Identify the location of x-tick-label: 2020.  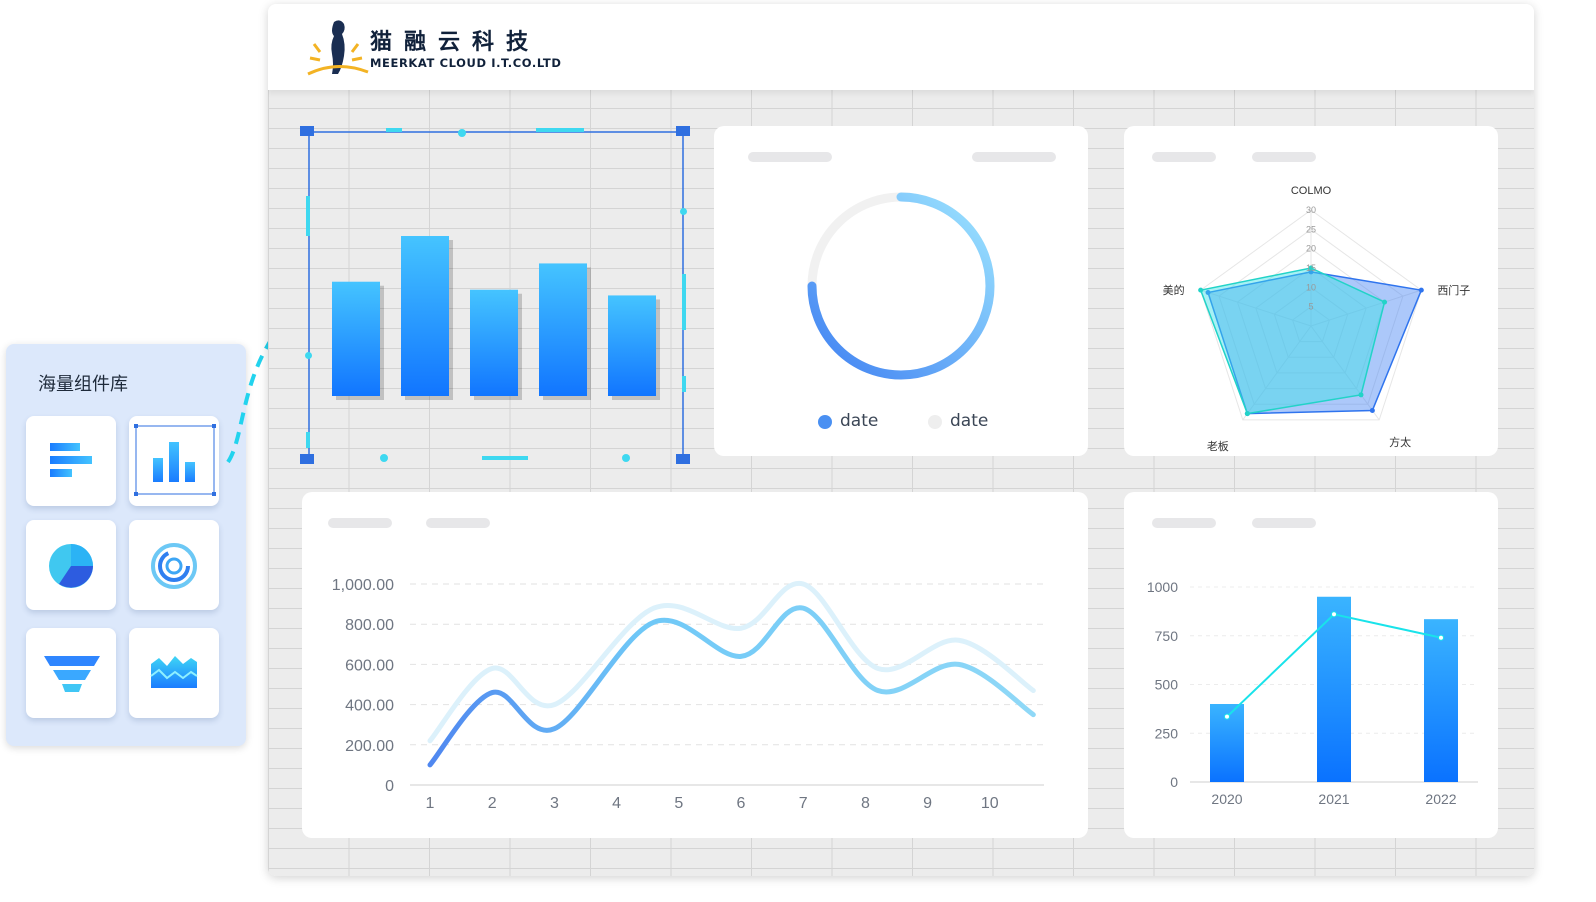
(1226, 799).